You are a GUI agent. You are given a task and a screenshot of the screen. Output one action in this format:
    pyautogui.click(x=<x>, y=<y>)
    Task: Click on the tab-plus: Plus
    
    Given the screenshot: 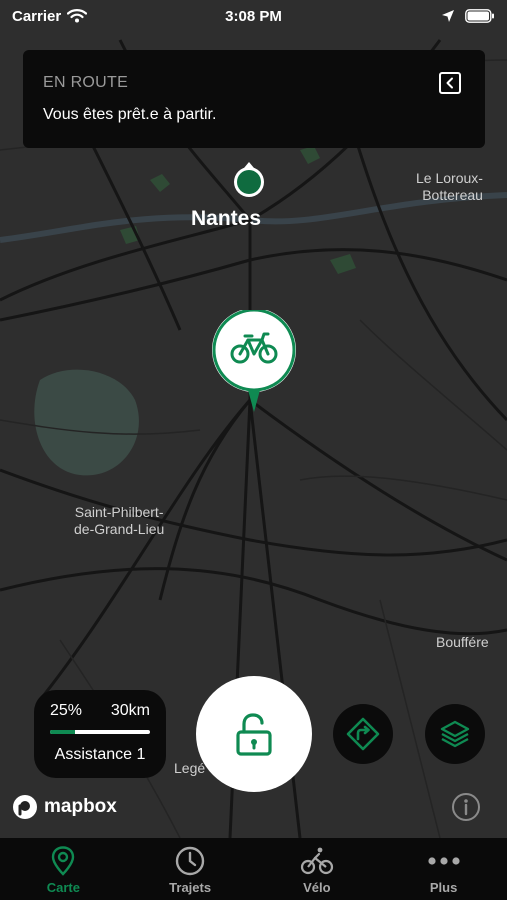 What is the action you would take?
    pyautogui.click(x=443, y=869)
    